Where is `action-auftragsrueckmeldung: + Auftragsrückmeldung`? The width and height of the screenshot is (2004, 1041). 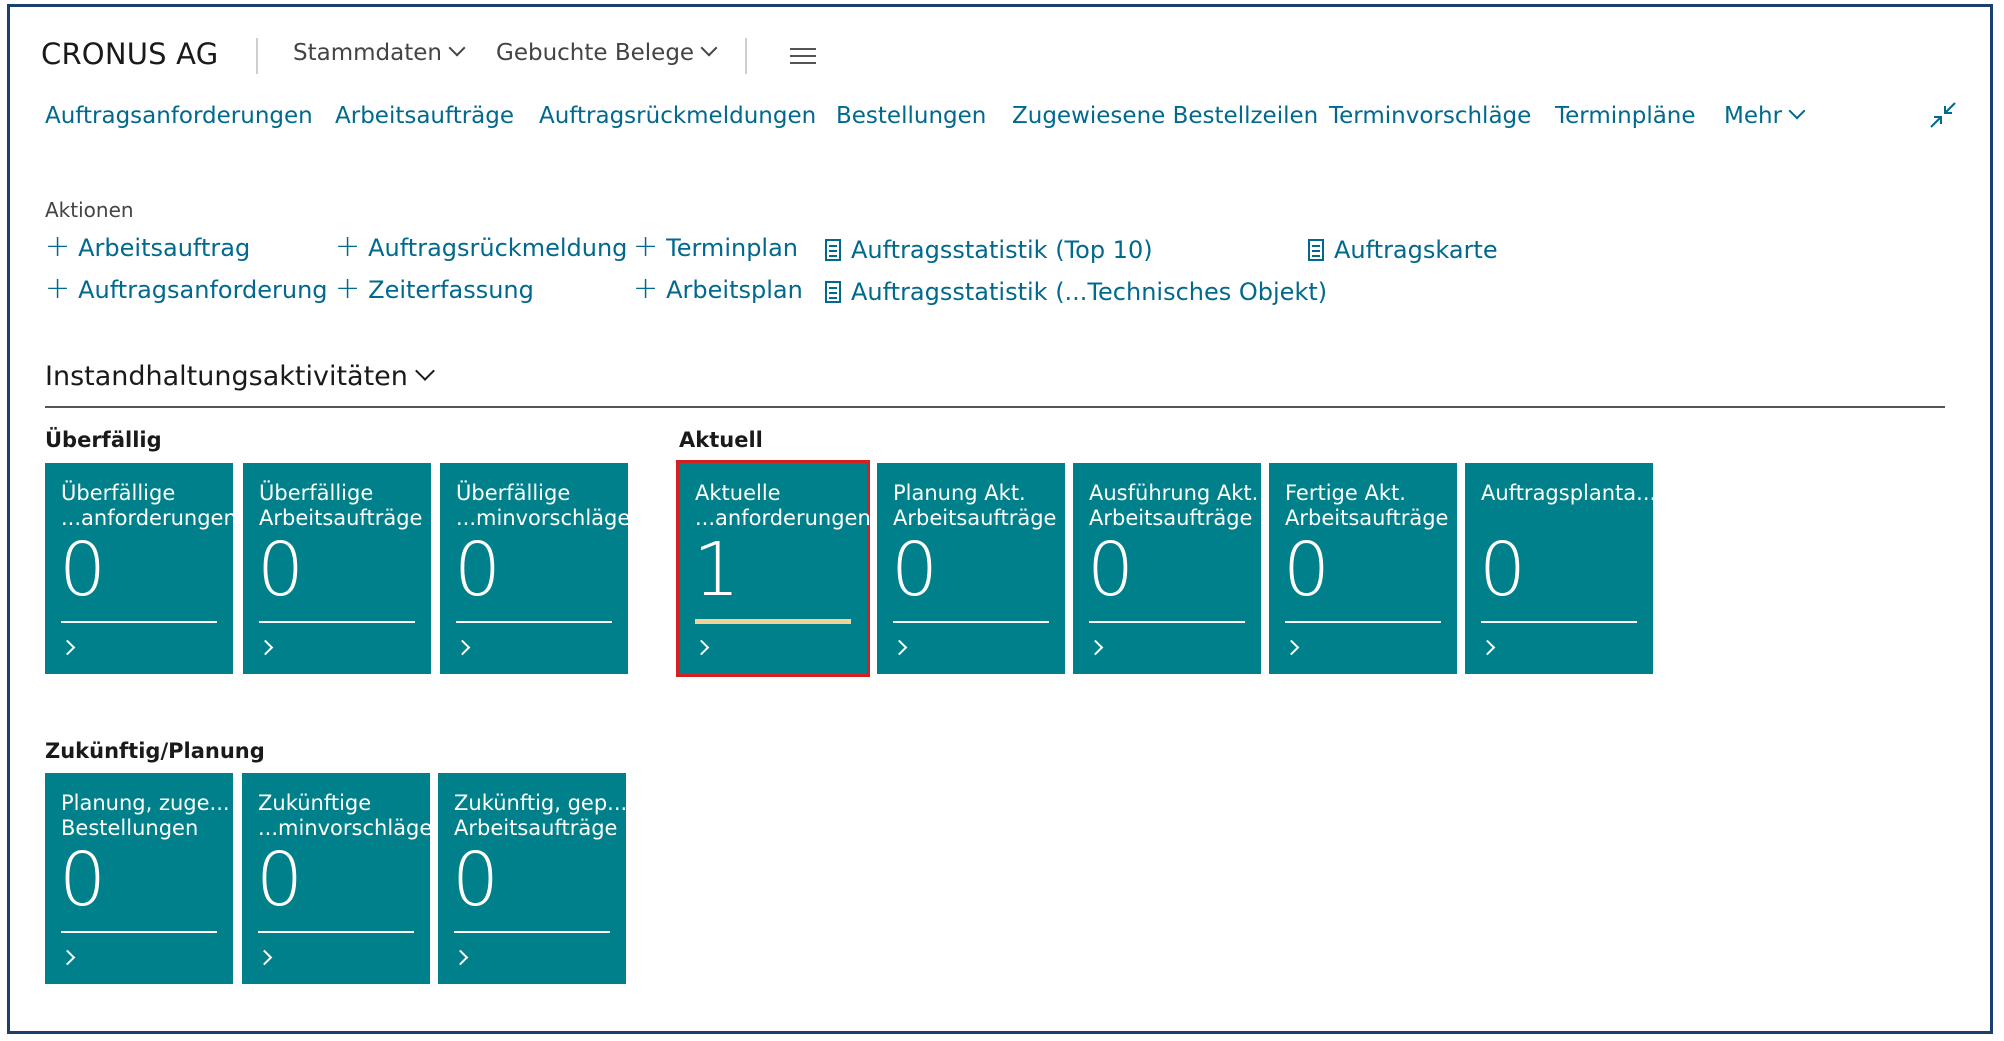
action-auftragsrueckmeldung: + Auftragsrückmeldung is located at coordinates (481, 246).